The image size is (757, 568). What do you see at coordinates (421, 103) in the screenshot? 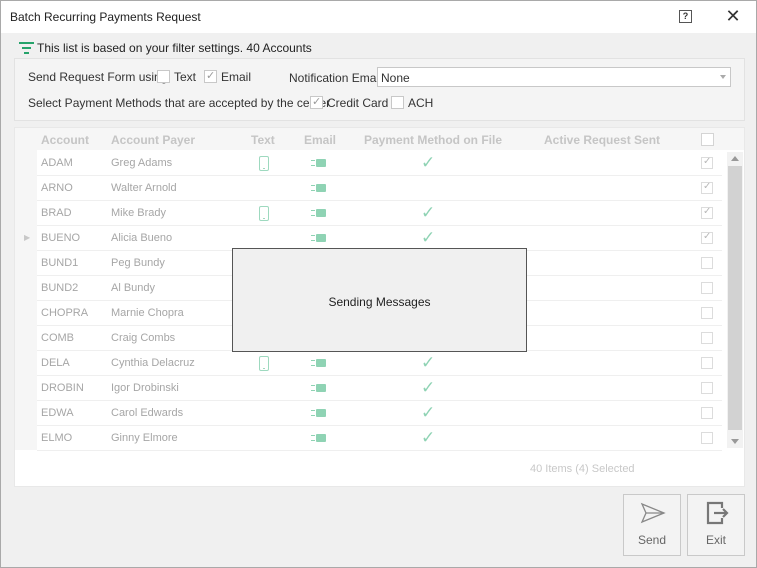
I see `ach-label: ACH` at bounding box center [421, 103].